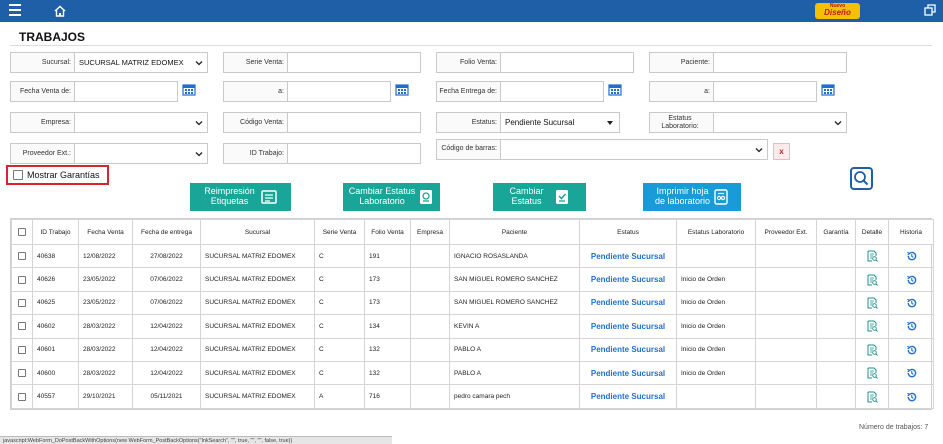  Describe the element at coordinates (836, 256) in the screenshot. I see `cell-garantia` at that location.